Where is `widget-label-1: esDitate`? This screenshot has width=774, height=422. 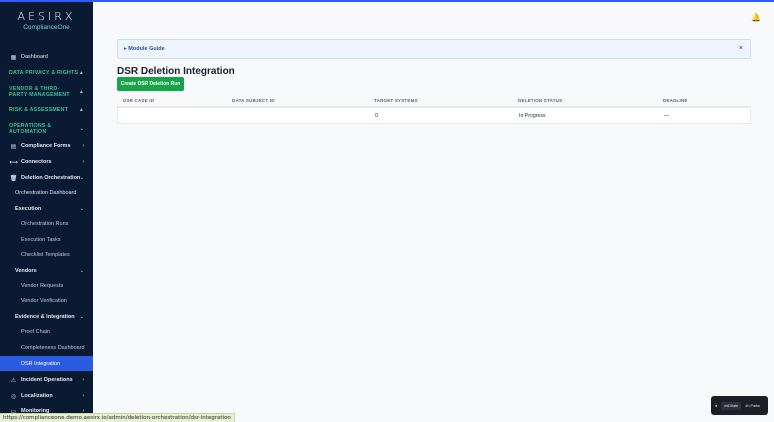 widget-label-1: esDitate is located at coordinates (731, 405).